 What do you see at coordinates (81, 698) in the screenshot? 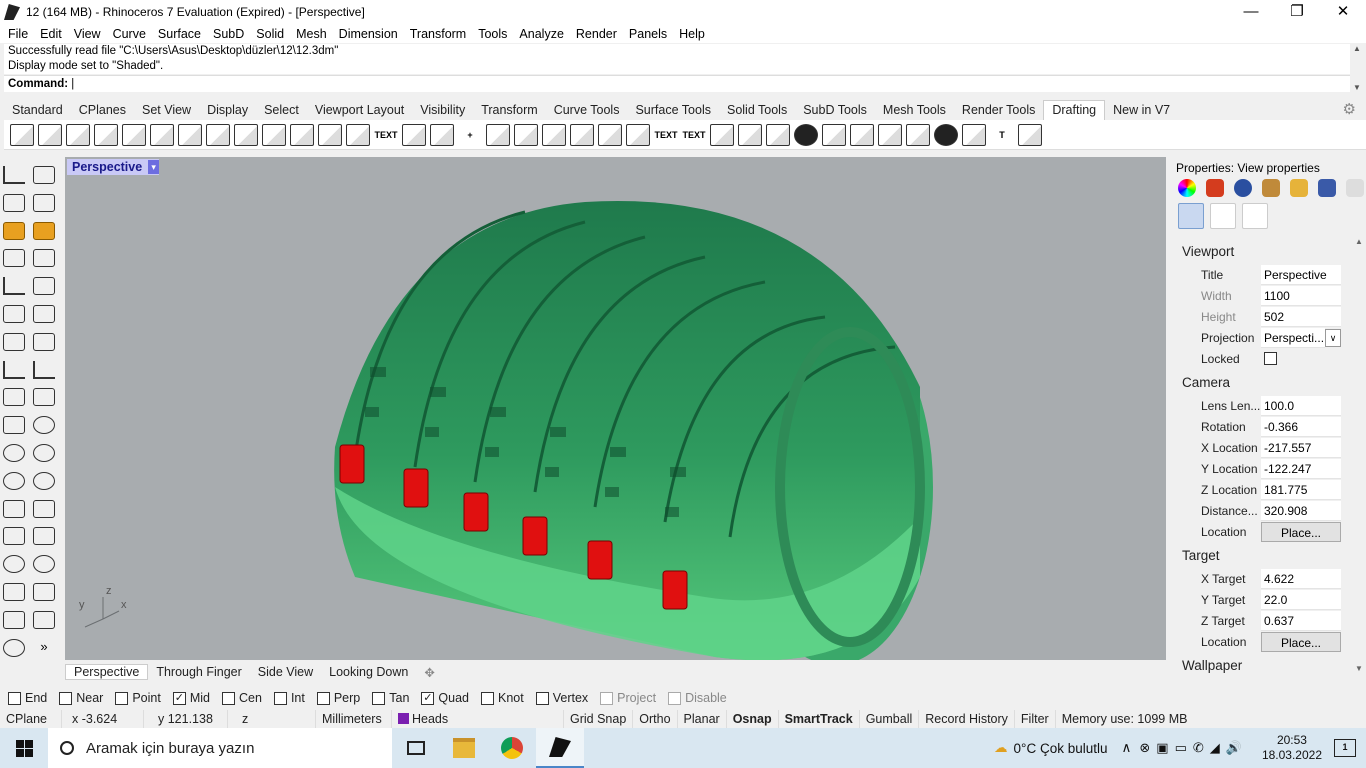
I see `osnap-near: Near` at bounding box center [81, 698].